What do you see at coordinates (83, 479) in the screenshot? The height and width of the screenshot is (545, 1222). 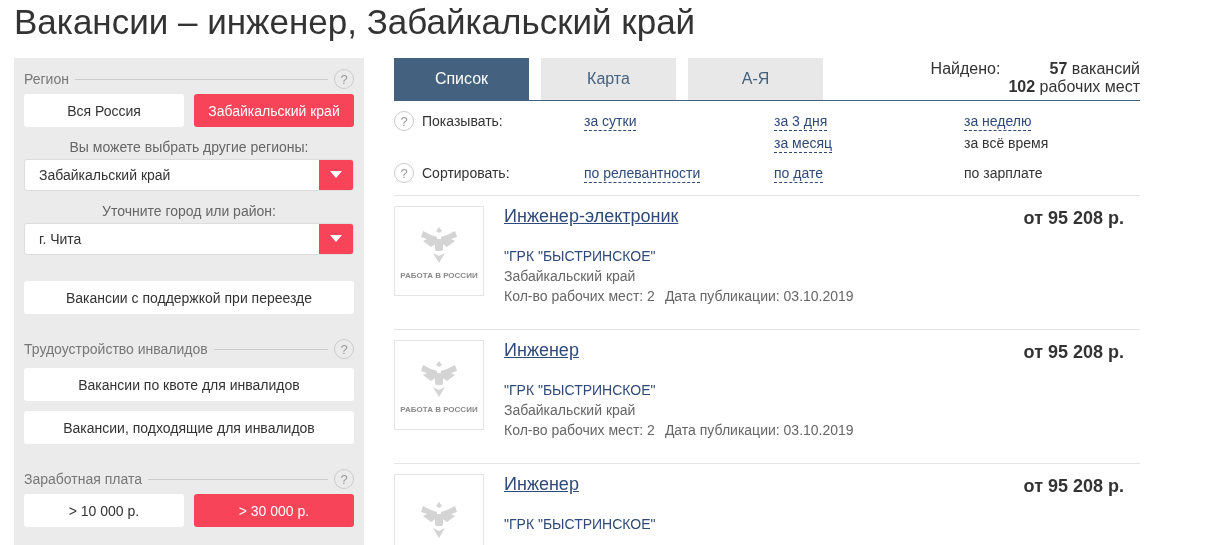 I see `section-title: Заработная плата` at bounding box center [83, 479].